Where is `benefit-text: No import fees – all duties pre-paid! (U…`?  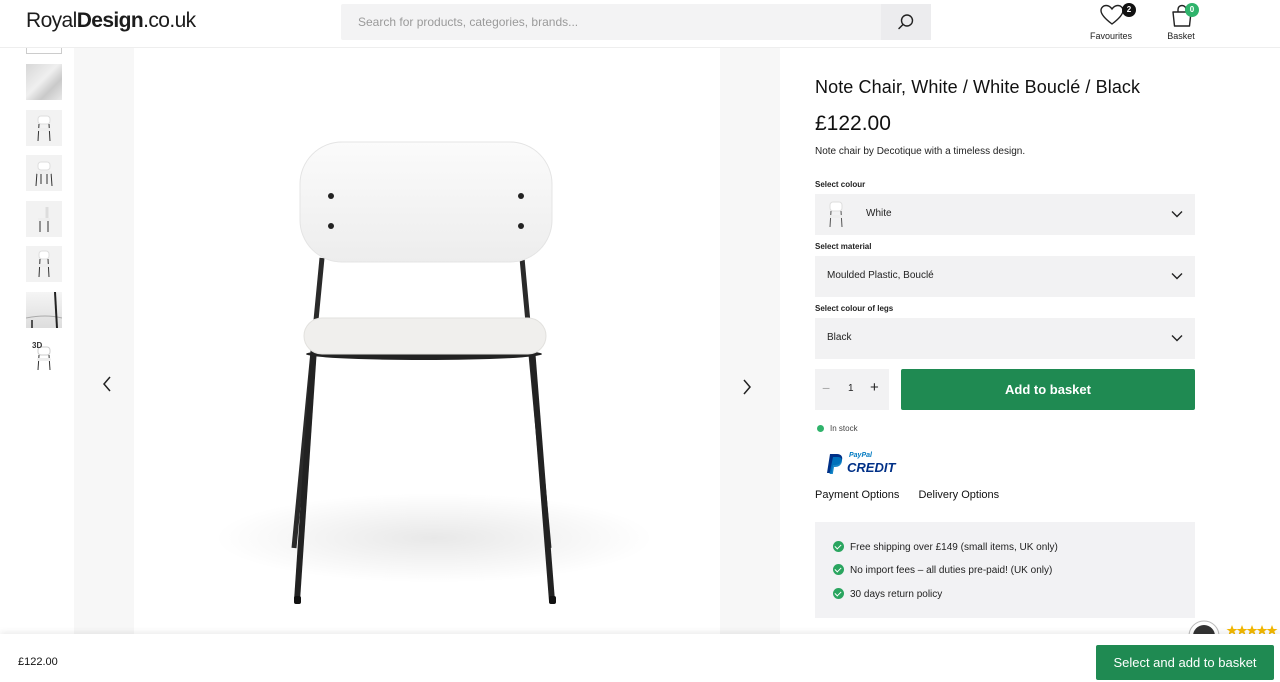 benefit-text: No import fees – all duties pre-paid! (U… is located at coordinates (951, 570).